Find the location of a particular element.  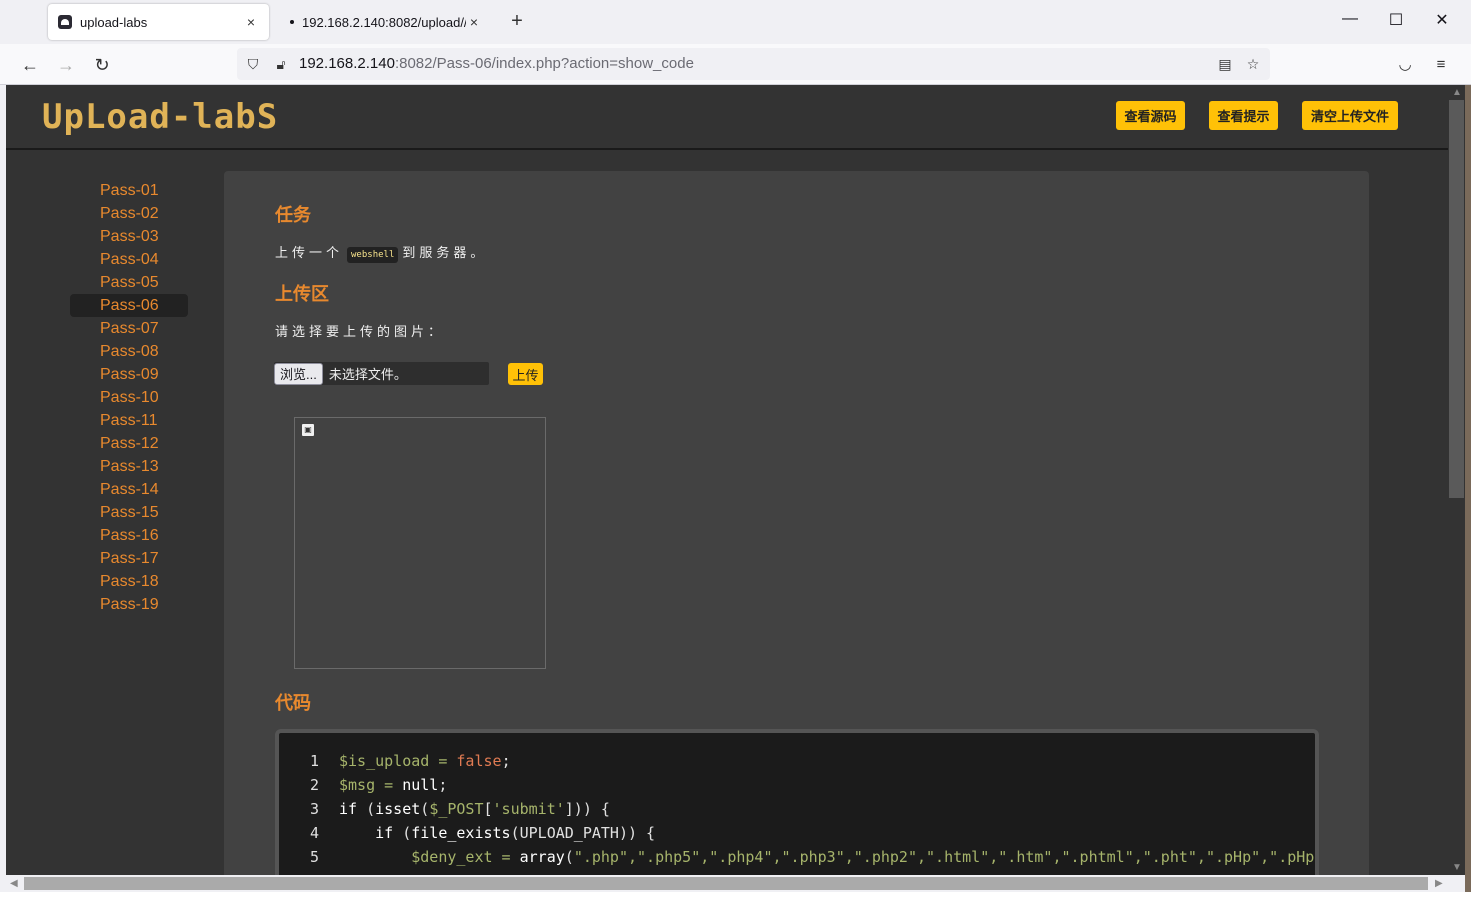

sidebar-item-pass-02: Pass-02 is located at coordinates (129, 213).